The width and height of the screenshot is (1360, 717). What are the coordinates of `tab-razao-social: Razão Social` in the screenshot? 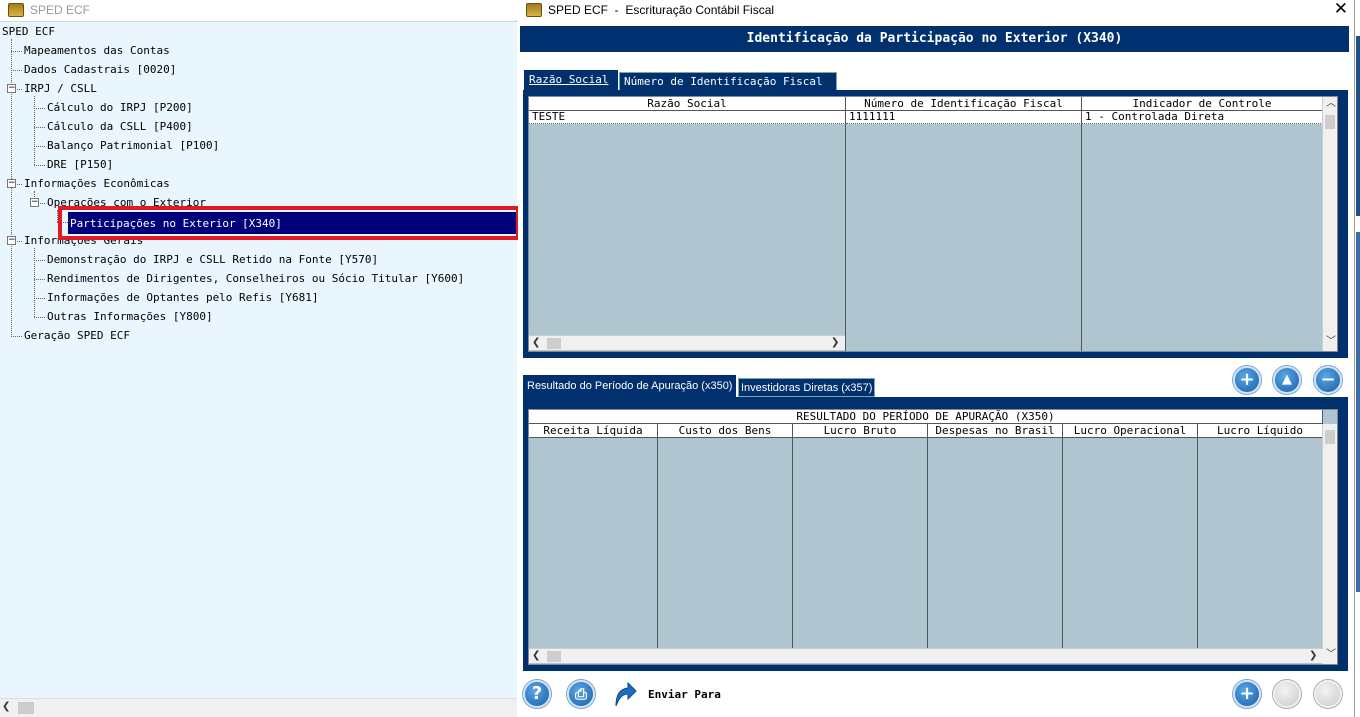 It's located at (571, 80).